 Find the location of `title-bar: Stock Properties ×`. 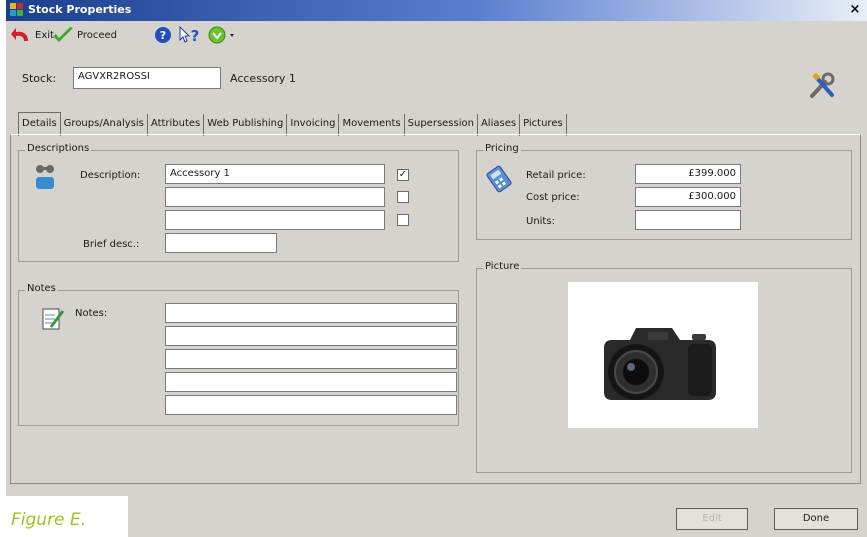

title-bar: Stock Properties × is located at coordinates (436, 10).